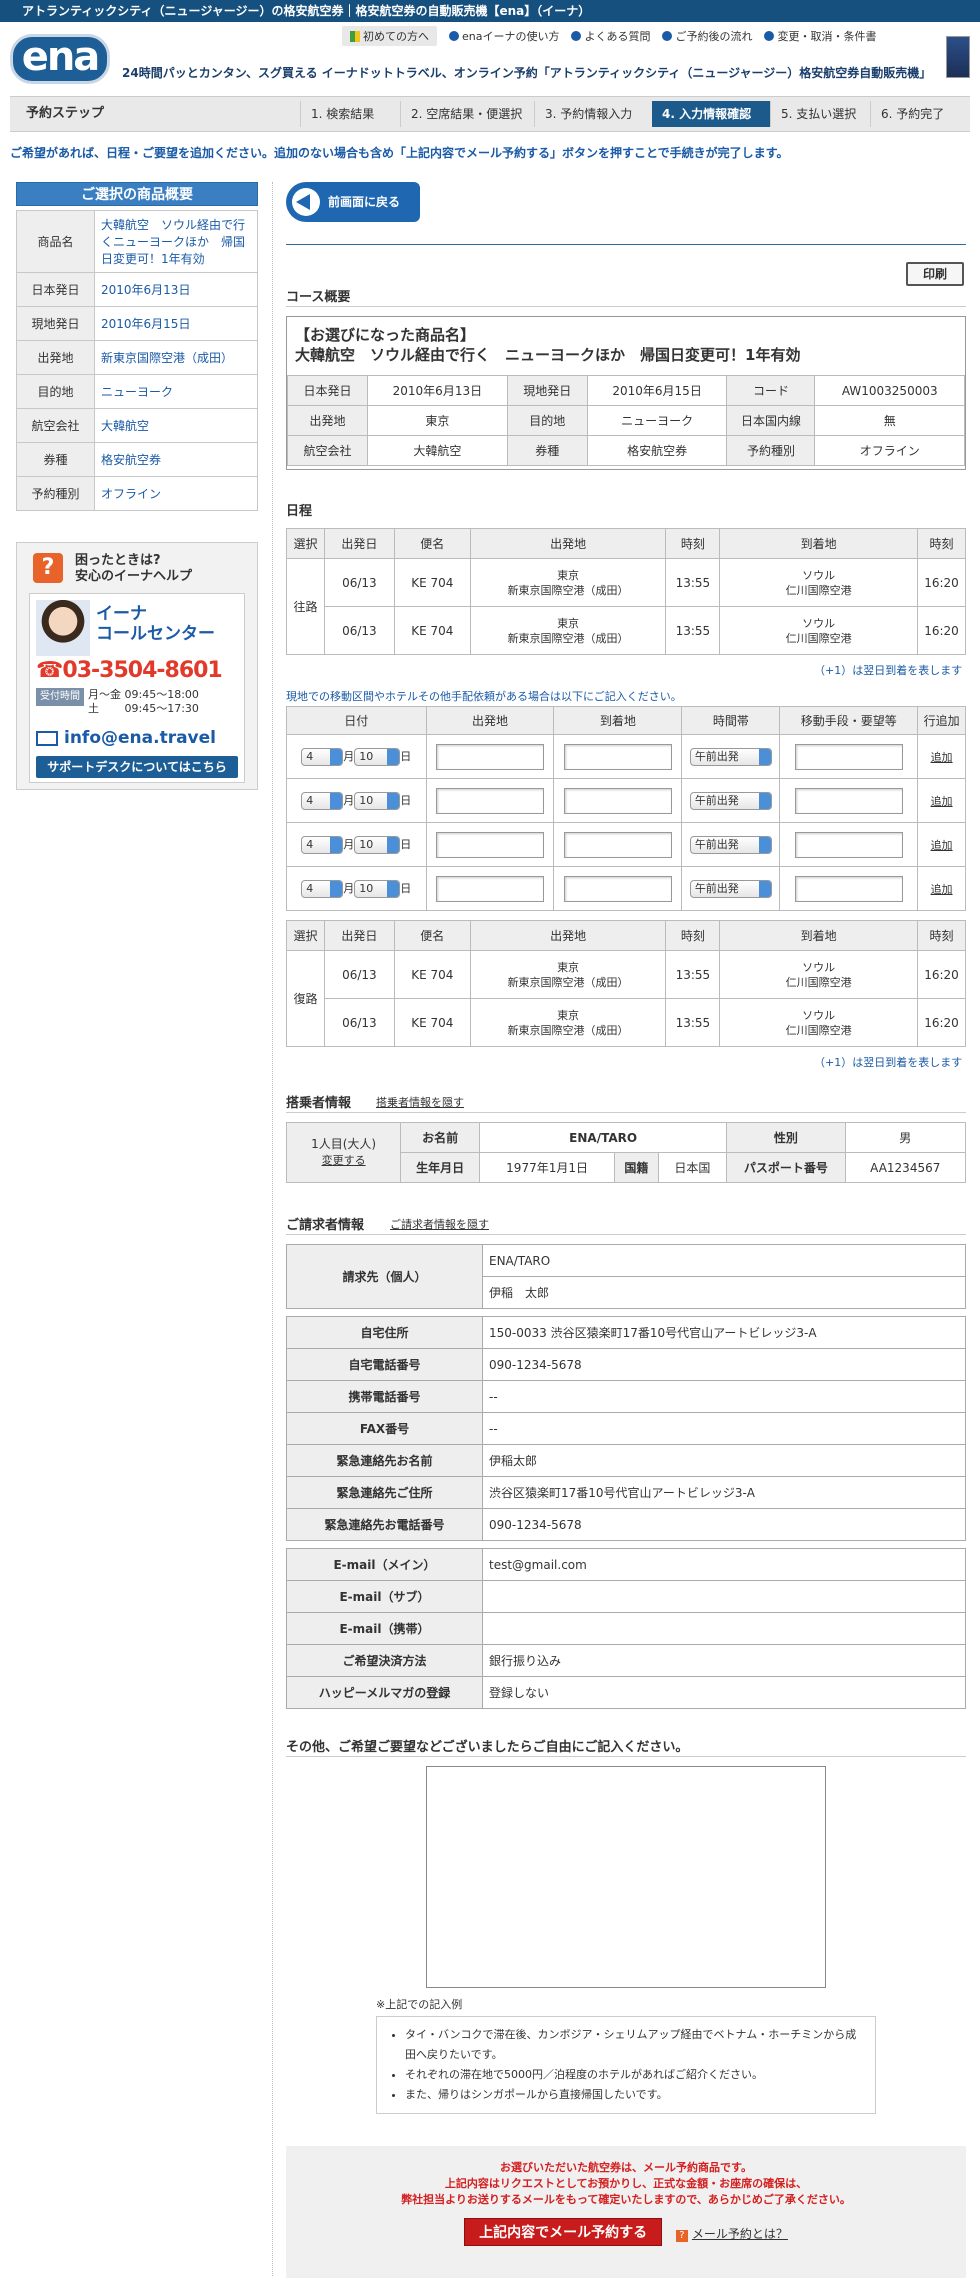  What do you see at coordinates (176, 357) in the screenshot?
I see `summary-value: 新東京国際空港（成田）` at bounding box center [176, 357].